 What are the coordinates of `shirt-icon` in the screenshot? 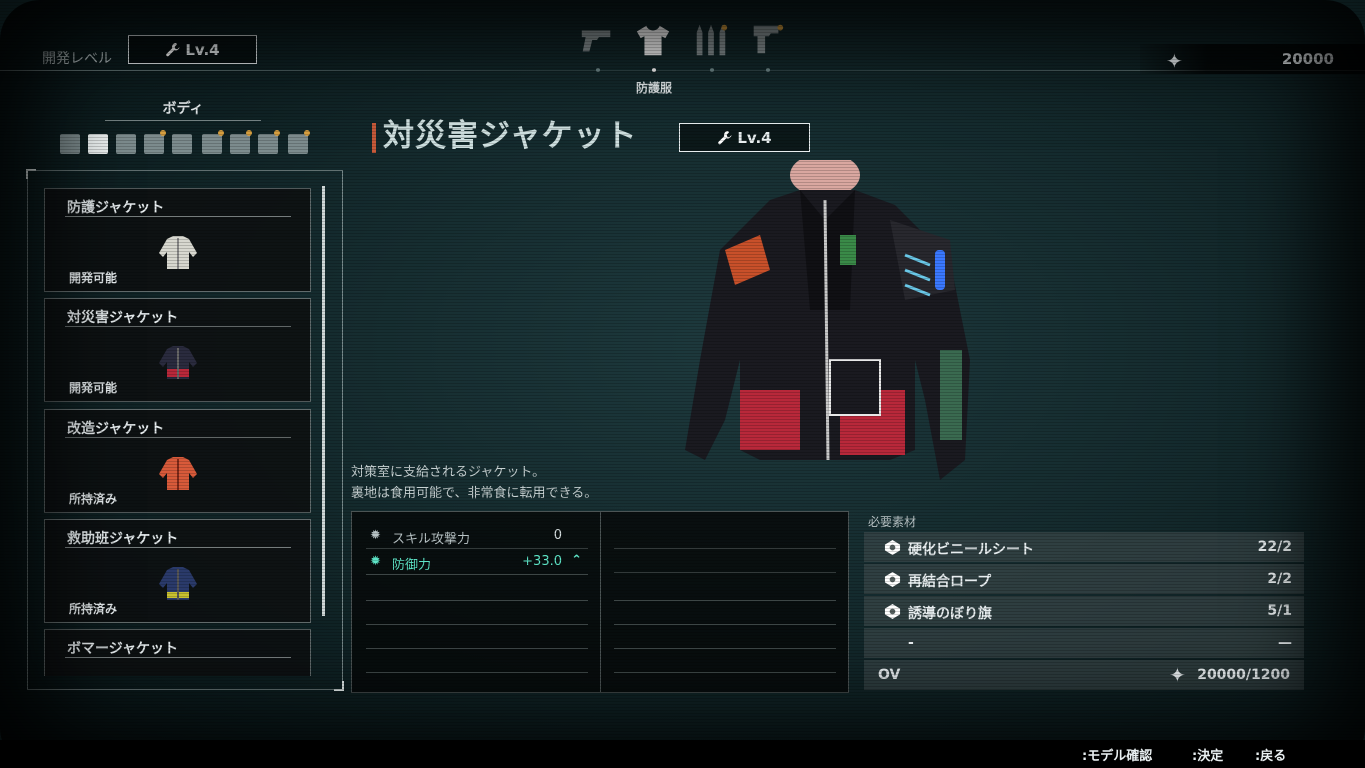 It's located at (653, 40).